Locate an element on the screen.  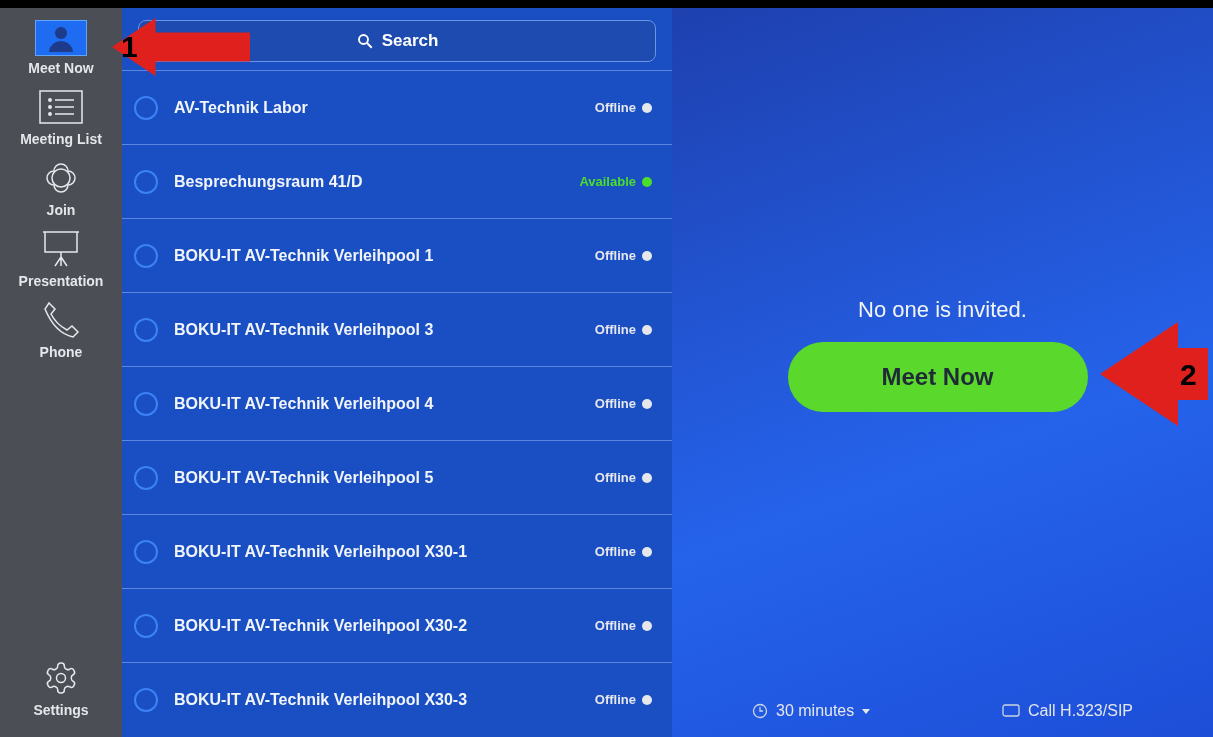
sidebar-item: Phone is located at coordinates (61, 331).